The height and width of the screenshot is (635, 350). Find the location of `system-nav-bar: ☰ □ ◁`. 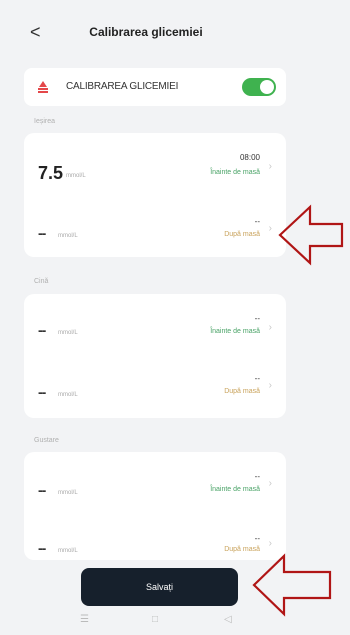

system-nav-bar: ☰ □ ◁ is located at coordinates (146, 622).